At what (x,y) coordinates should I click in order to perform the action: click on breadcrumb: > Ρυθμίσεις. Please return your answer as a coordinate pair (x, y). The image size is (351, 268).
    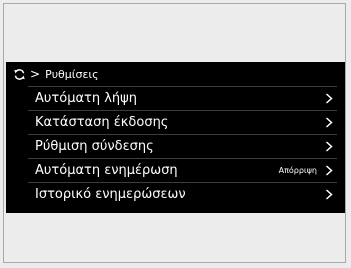
    Looking at the image, I should click on (175, 74).